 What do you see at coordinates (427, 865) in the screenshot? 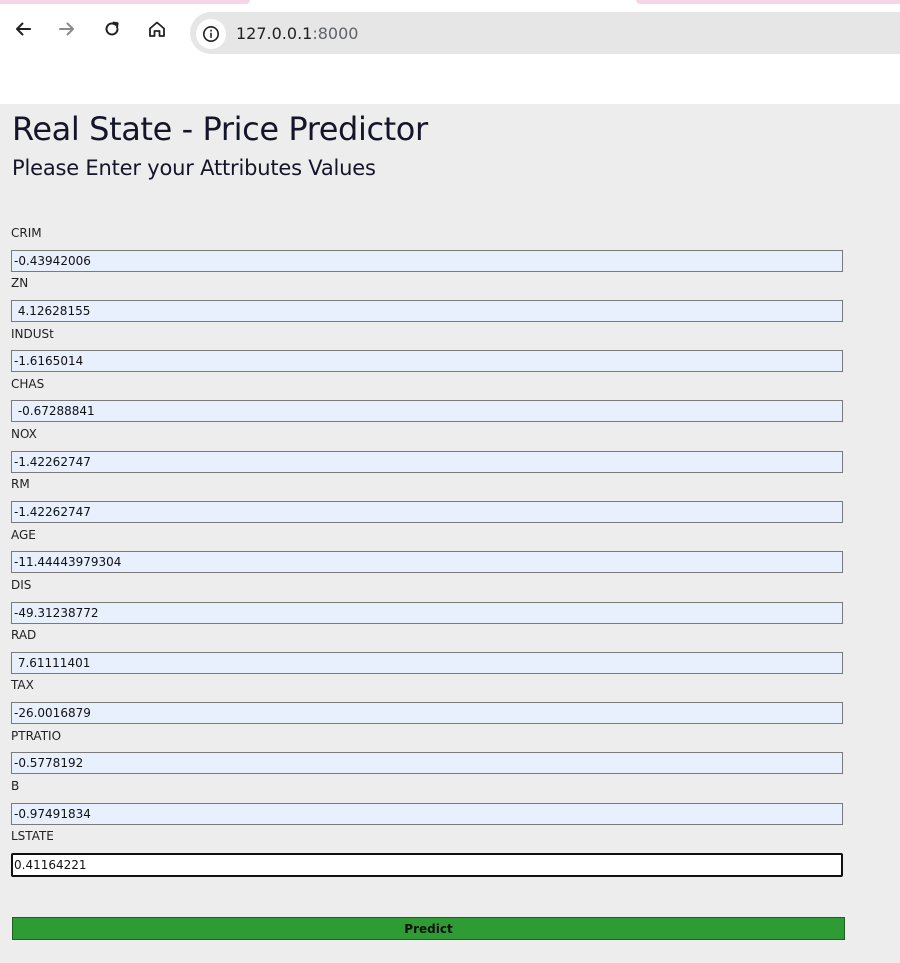
I see `lstate-input` at bounding box center [427, 865].